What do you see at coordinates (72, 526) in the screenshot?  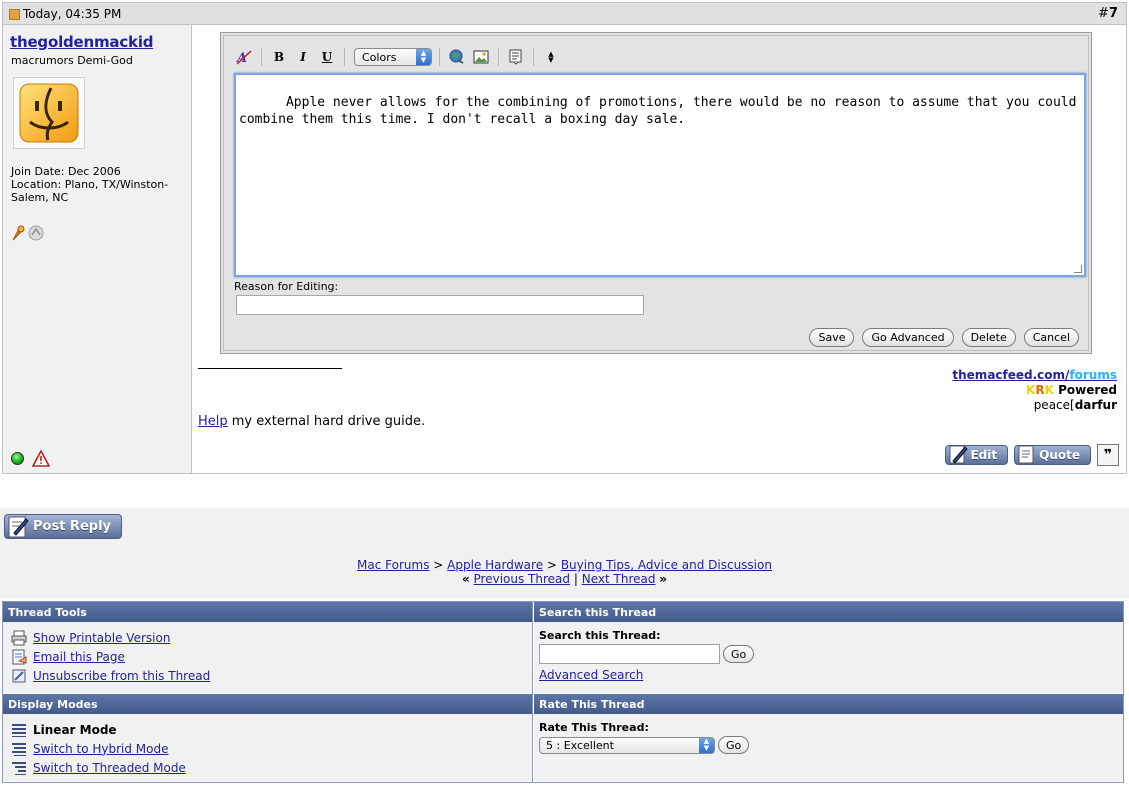 I see `post-reply-label: Post Reply` at bounding box center [72, 526].